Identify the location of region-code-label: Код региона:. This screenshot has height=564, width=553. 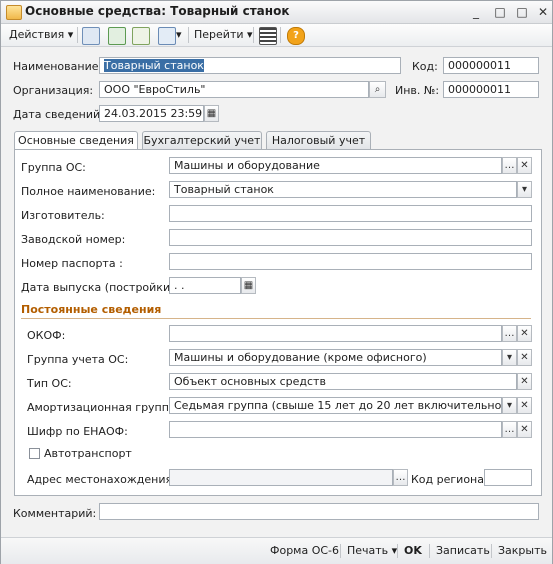
(449, 479).